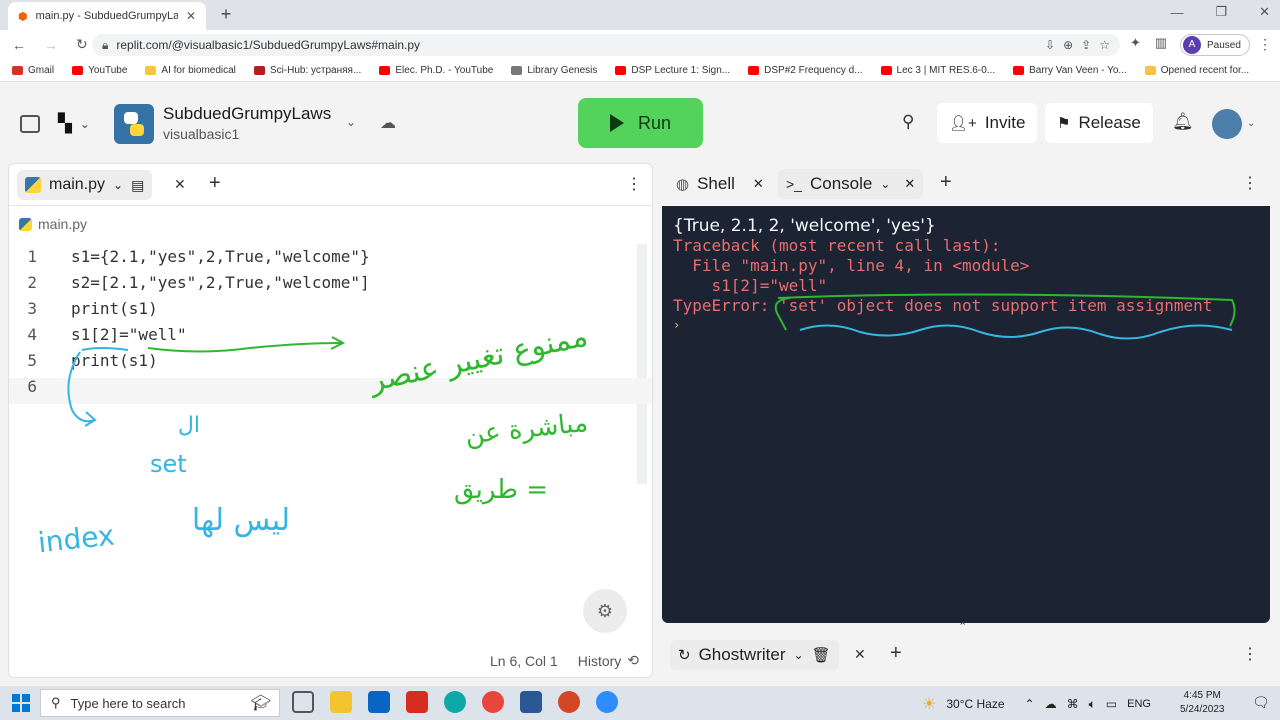  Describe the element at coordinates (1068, 45) in the screenshot. I see `zoom-icon: ⊕` at that location.